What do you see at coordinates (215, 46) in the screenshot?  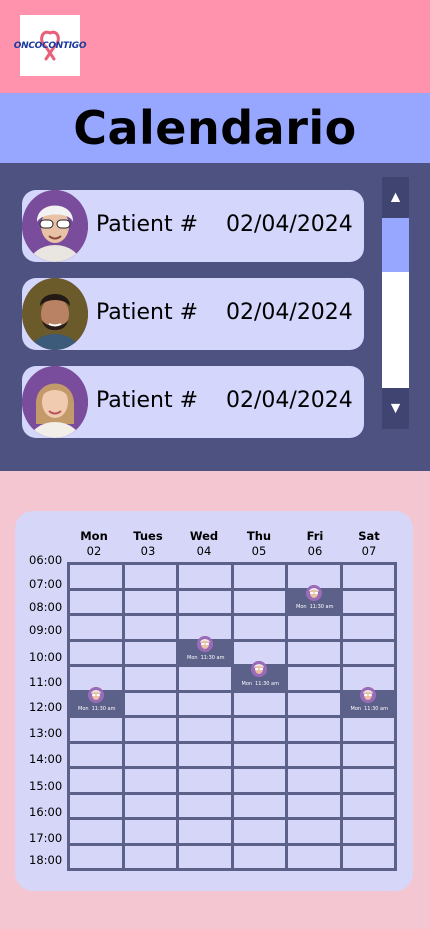 I see `app-header: ONCOCONTIGO` at bounding box center [215, 46].